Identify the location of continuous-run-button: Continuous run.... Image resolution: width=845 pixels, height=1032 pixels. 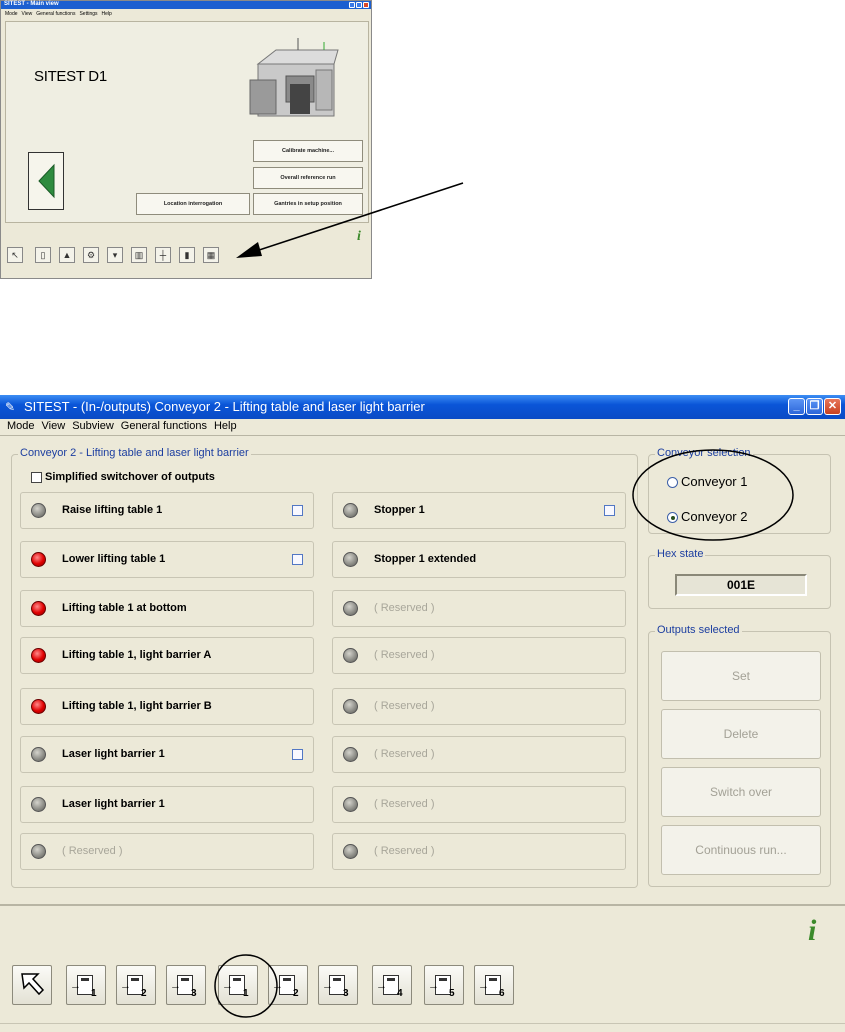
(741, 850).